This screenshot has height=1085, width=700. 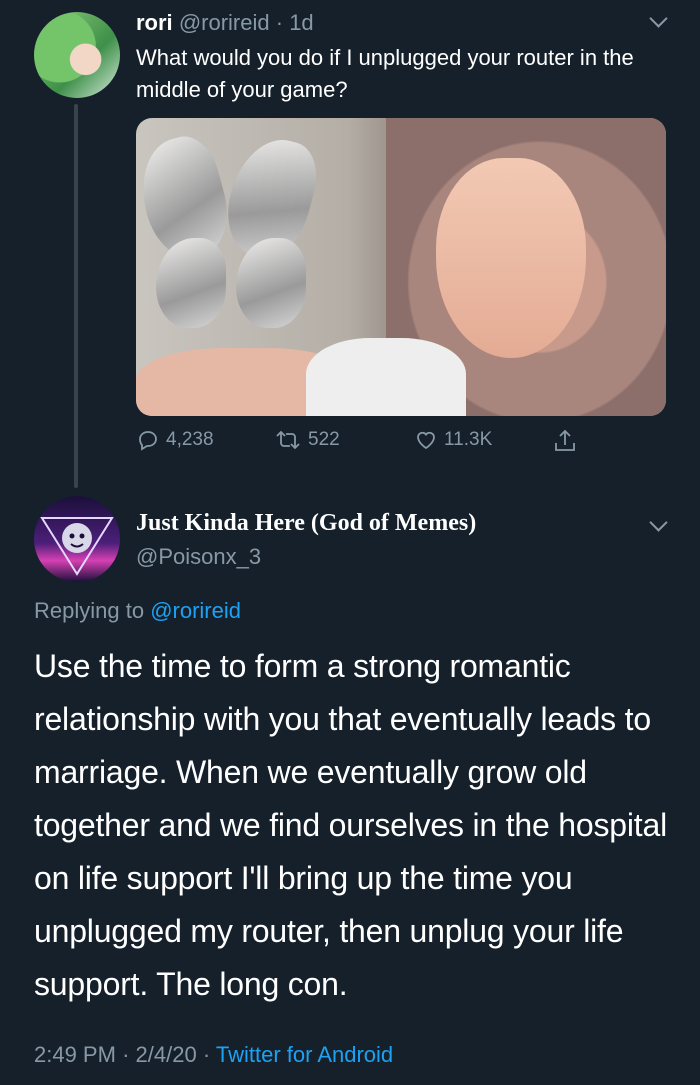 I want to click on share-button, so click(x=565, y=441).